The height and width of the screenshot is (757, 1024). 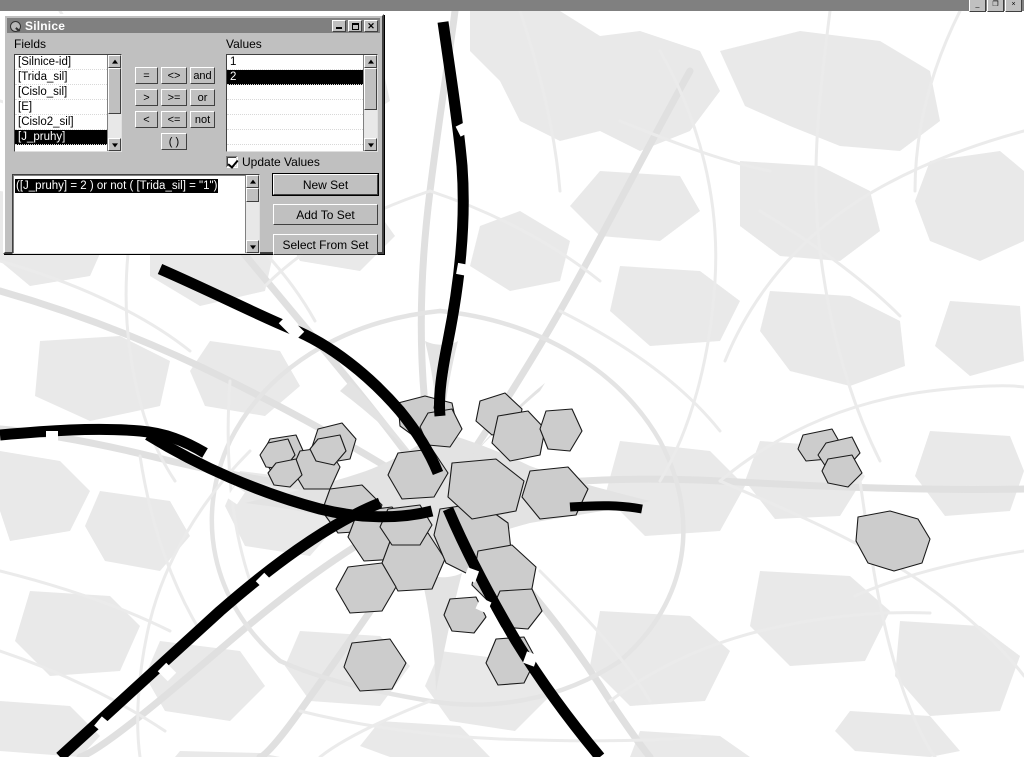 I want to click on operator-button-or: or, so click(x=202, y=97).